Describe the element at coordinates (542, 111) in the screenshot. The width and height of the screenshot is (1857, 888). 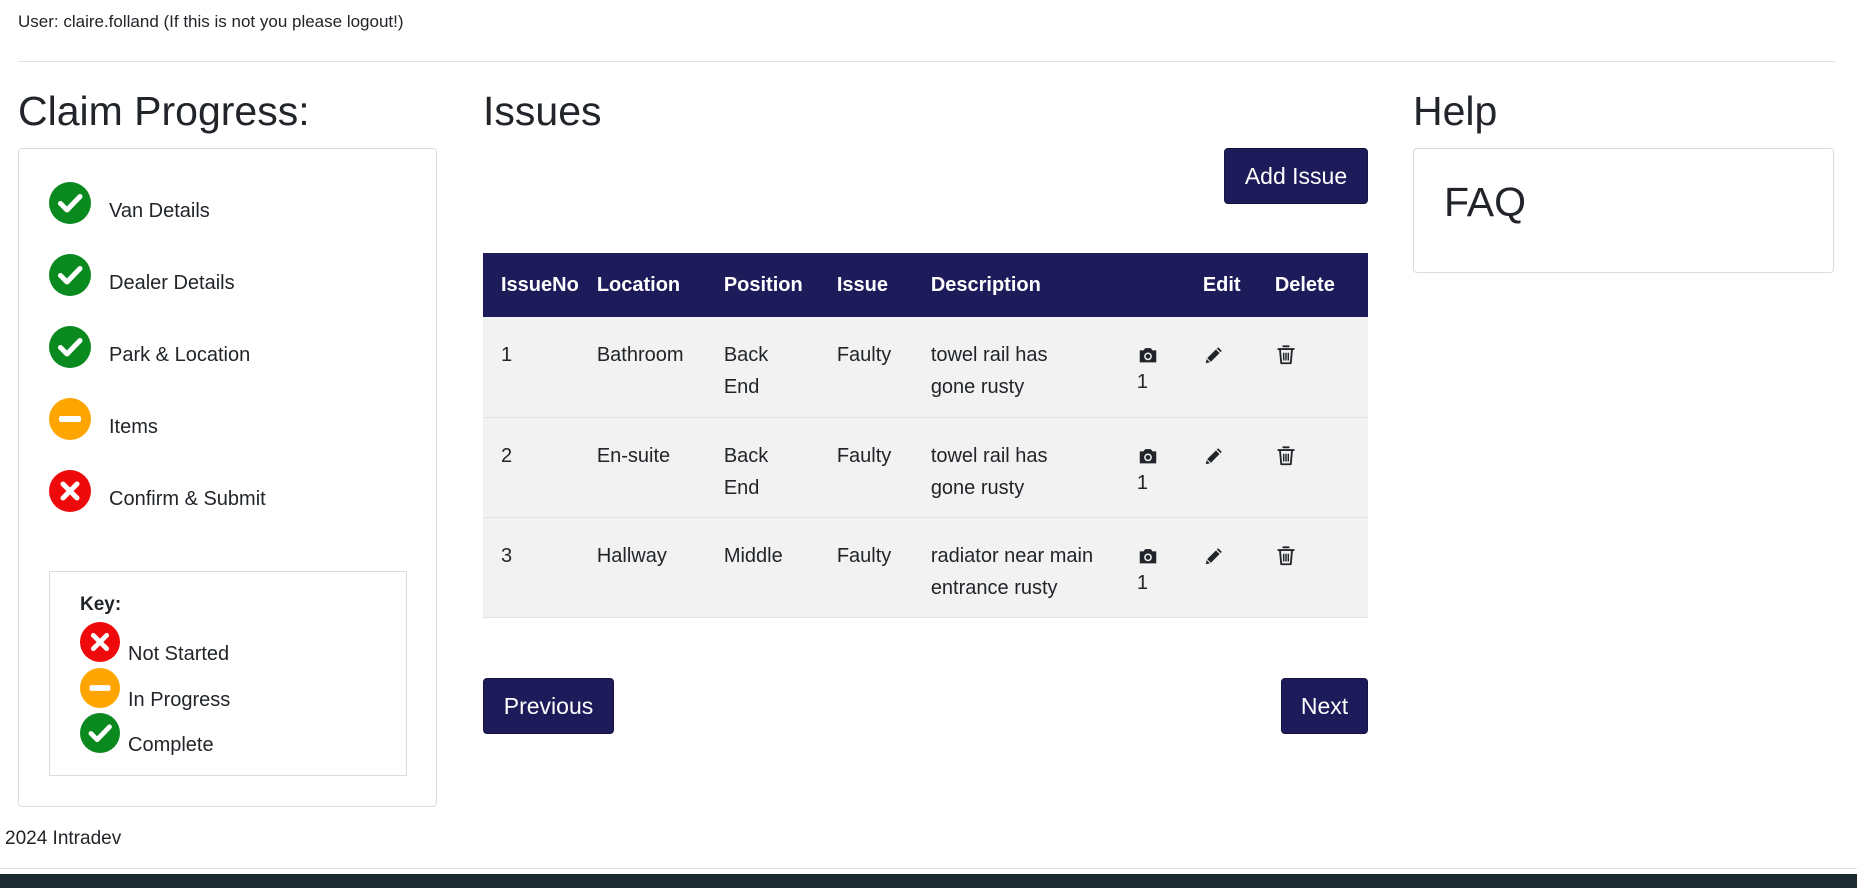
I see `issues-title: Issues` at that location.